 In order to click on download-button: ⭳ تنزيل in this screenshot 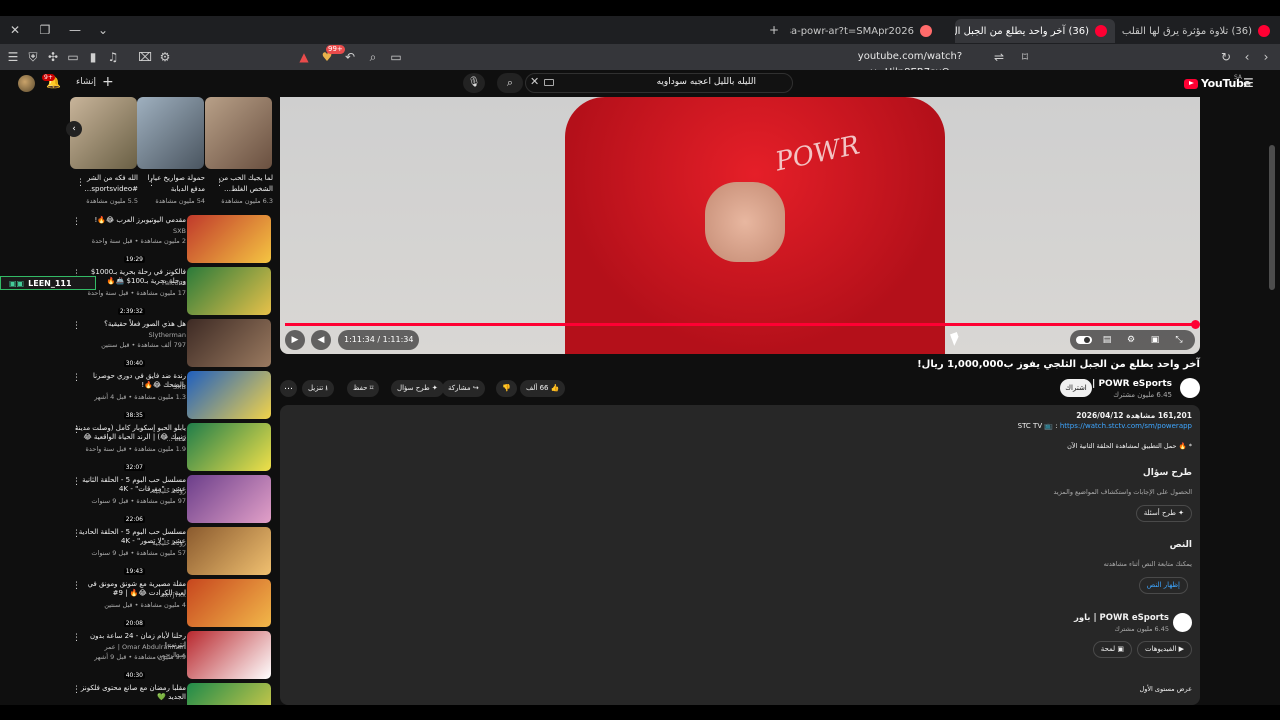, I will do `click(318, 388)`.